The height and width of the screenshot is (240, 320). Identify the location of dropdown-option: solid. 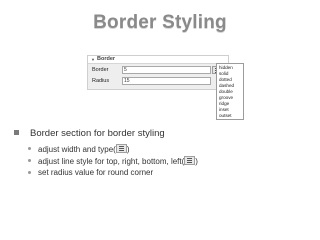
(223, 74).